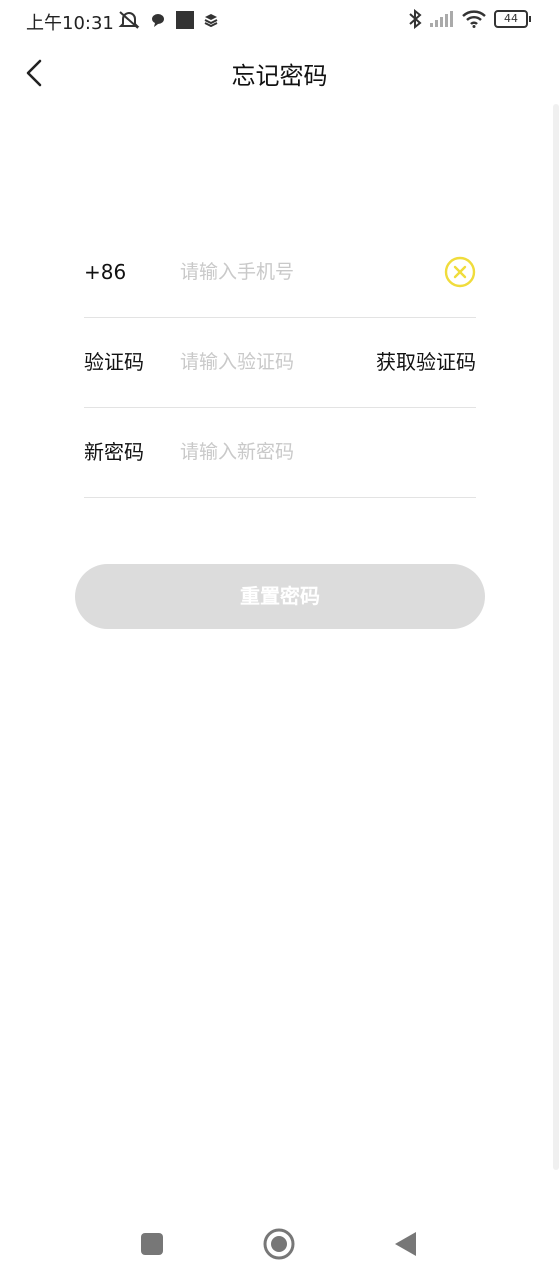 The height and width of the screenshot is (1280, 559). Describe the element at coordinates (158, 20) in the screenshot. I see `chat-bubble-icon` at that location.